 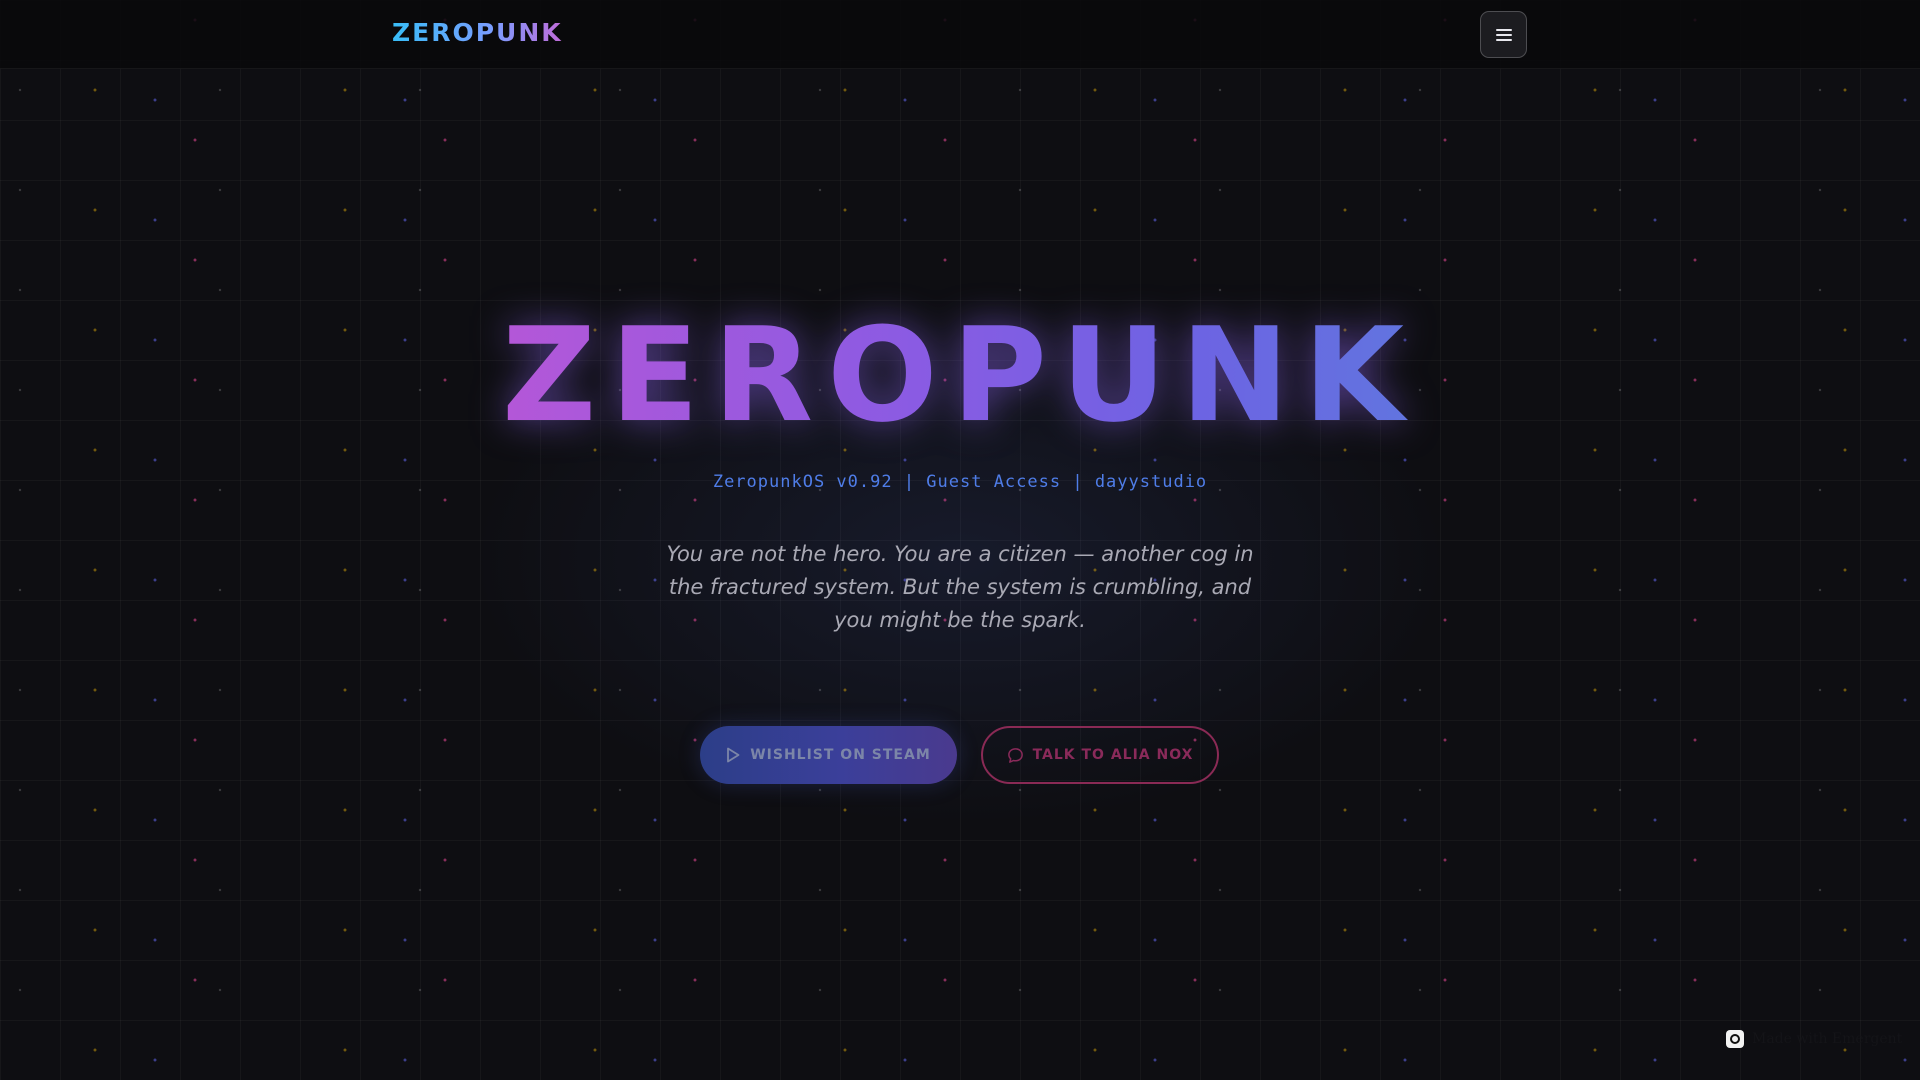 I want to click on menu-button, so click(x=1503, y=34).